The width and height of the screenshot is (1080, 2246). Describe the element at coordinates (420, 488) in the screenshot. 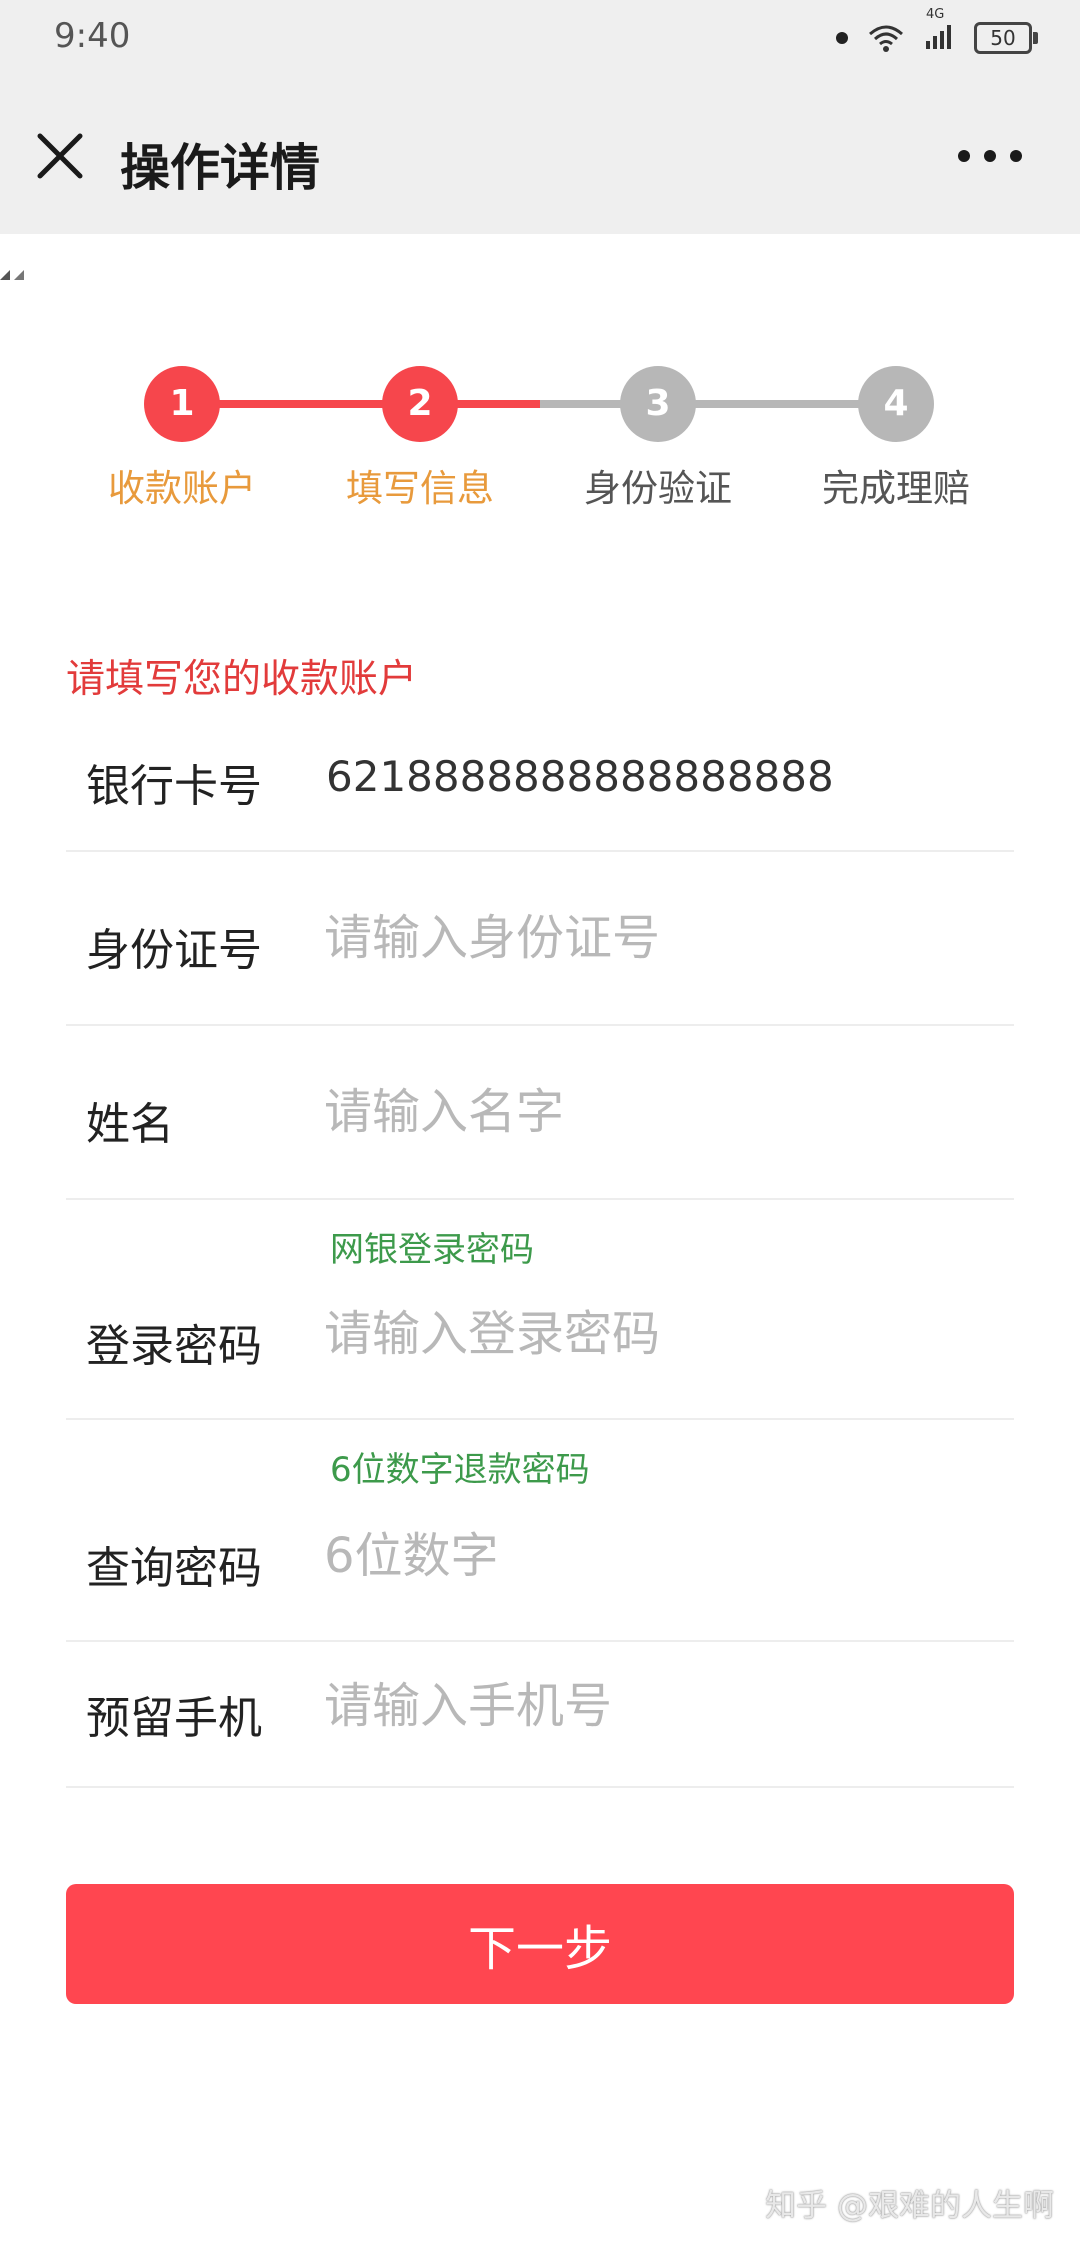

I see `step-2-label: 填写信息` at that location.